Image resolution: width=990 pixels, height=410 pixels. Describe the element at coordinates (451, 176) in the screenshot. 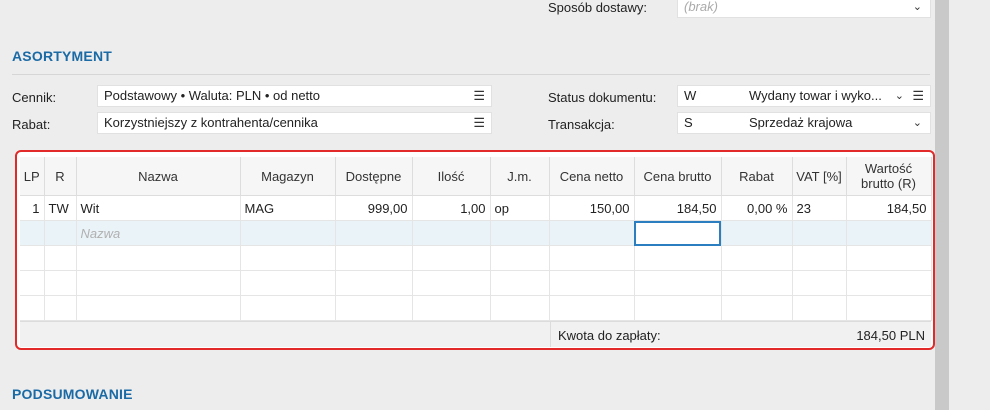

I see `col-header-ilosc: Ilość` at that location.